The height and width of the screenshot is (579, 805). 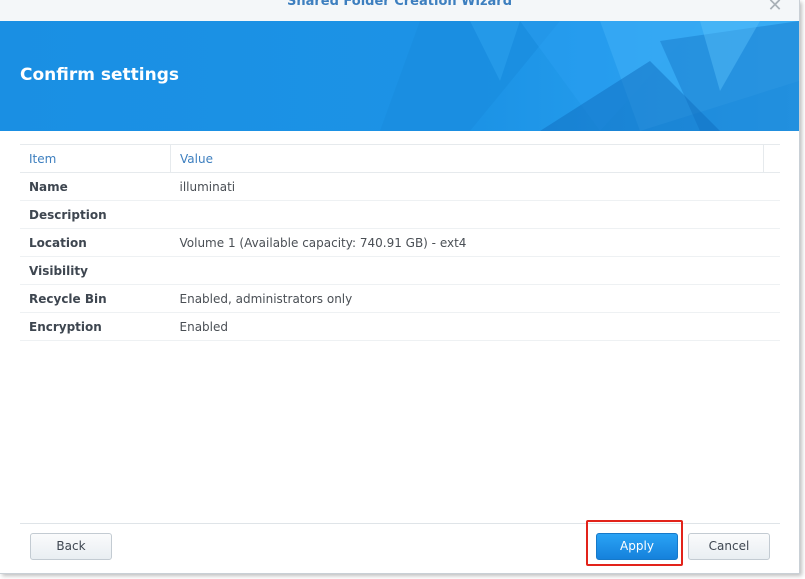 I want to click on apply-button: Apply, so click(x=637, y=546).